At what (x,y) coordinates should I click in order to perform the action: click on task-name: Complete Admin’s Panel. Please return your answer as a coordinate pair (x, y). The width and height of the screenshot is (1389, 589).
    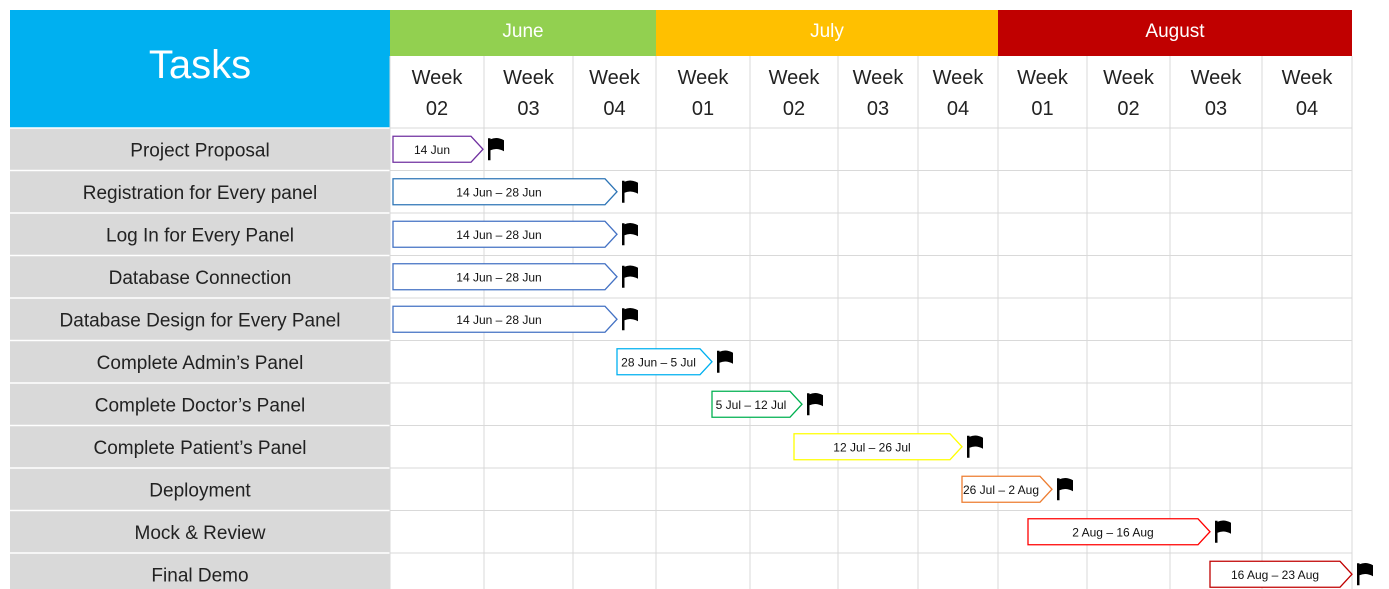
    Looking at the image, I should click on (200, 363).